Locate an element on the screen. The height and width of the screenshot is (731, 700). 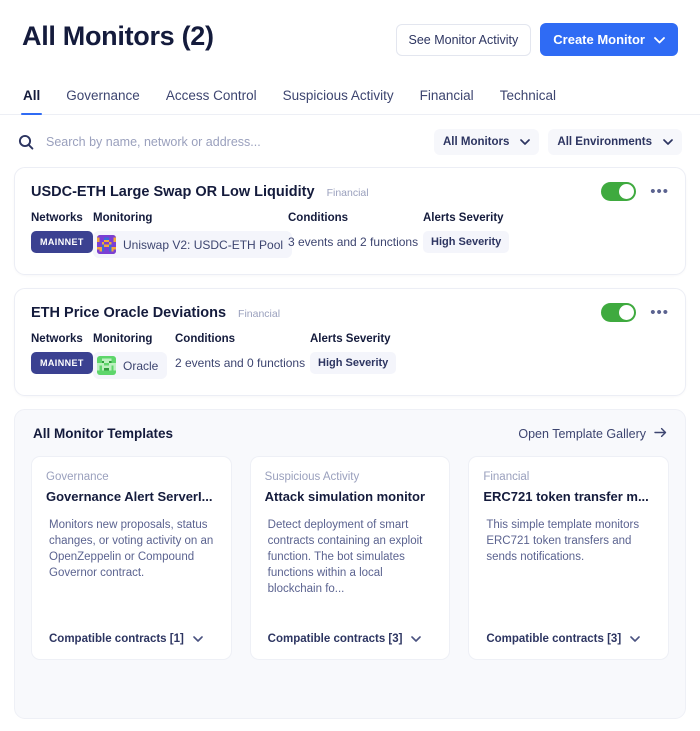
conditions-value: 2 events and 0 functions is located at coordinates (240, 363).